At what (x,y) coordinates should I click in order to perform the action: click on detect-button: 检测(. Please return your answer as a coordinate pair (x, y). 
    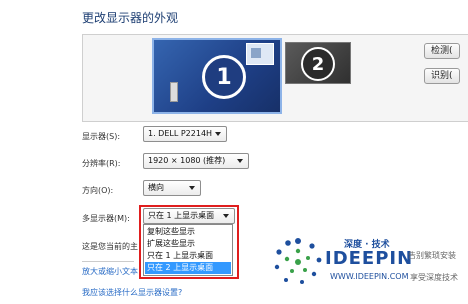
    Looking at the image, I should click on (442, 51).